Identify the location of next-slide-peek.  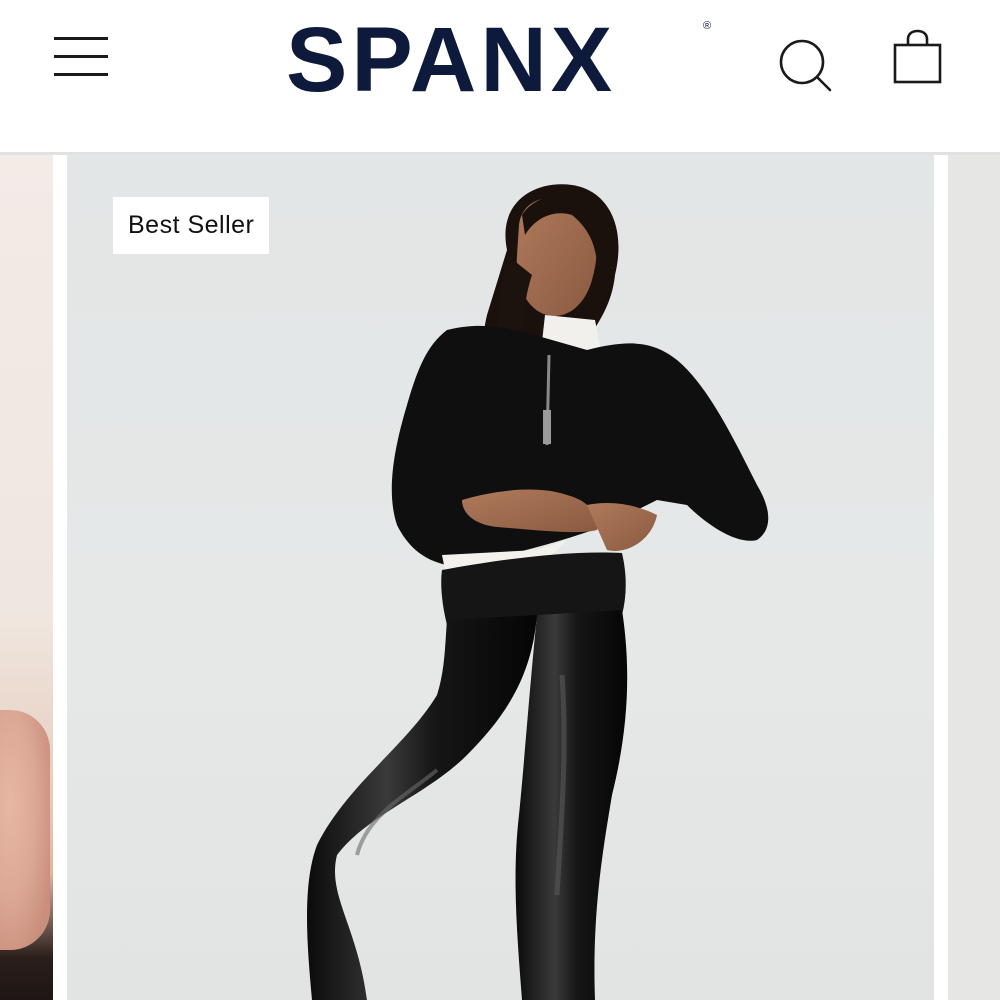
(974, 577).